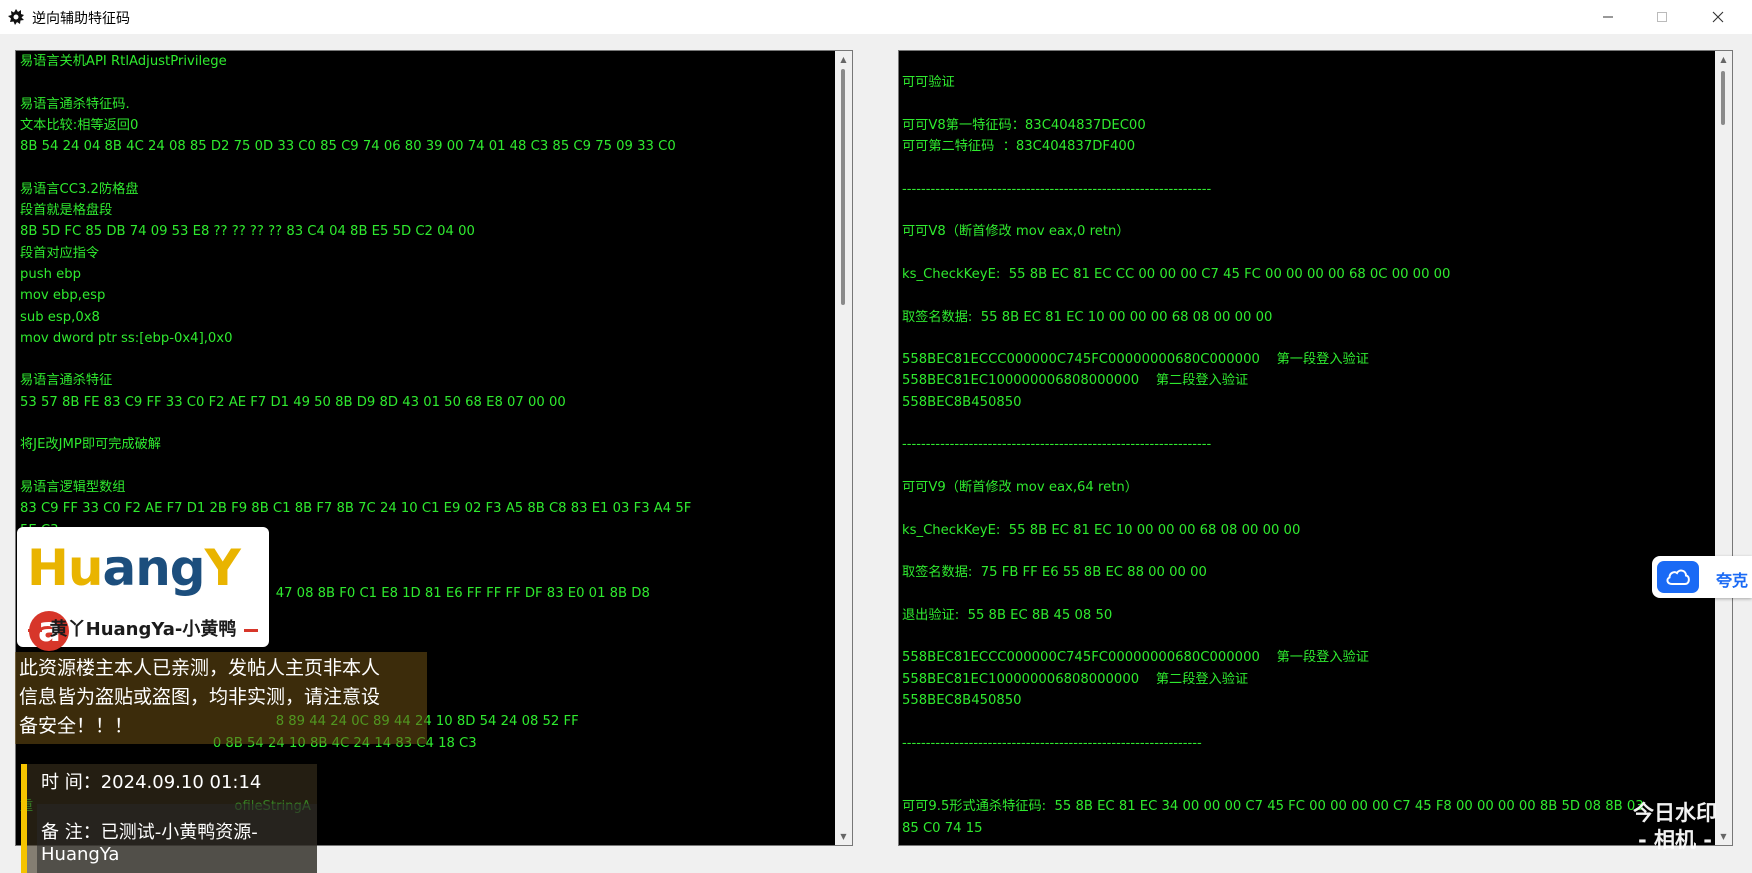  Describe the element at coordinates (65, 568) in the screenshot. I see `logo-hu: Hu` at that location.